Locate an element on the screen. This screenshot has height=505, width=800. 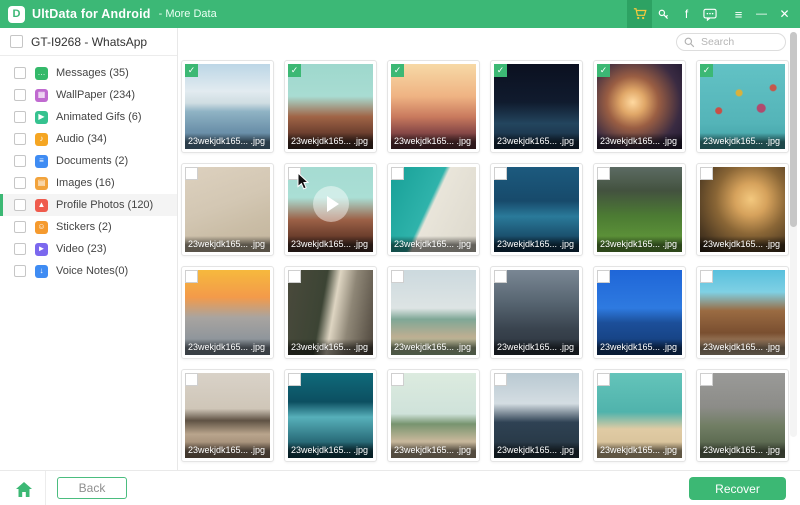
sidebar-category-item: ▶ Animated Gifs (6) is located at coordinates (88, 117).